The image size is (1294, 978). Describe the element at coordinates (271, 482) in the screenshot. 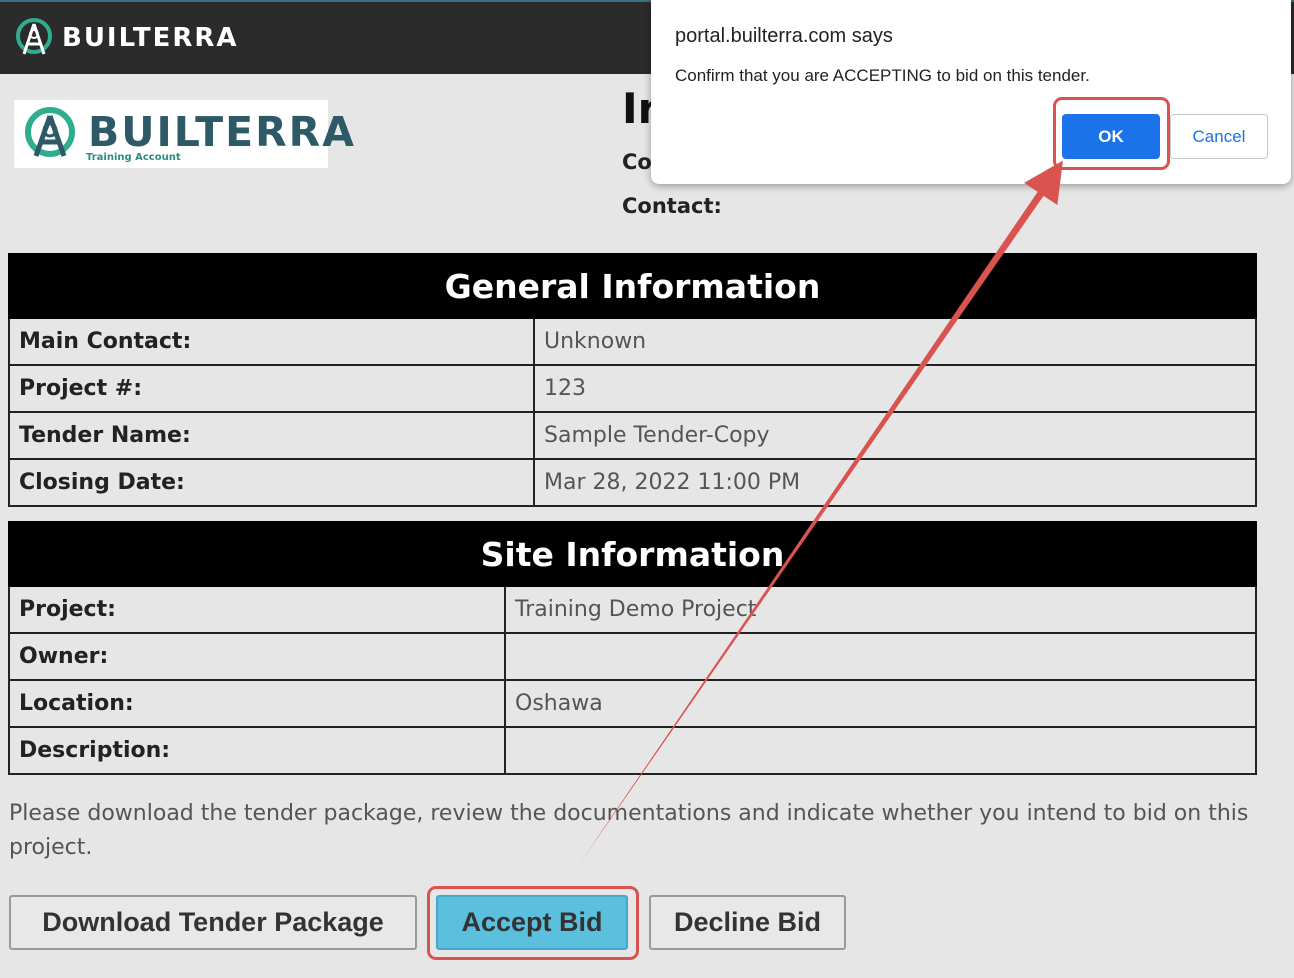

I see `closing-date-label: Closing Date:` at that location.